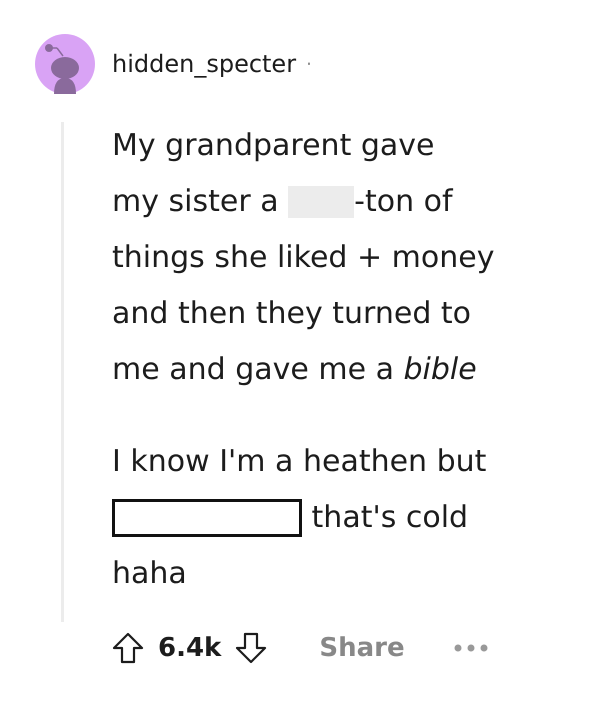 The image size is (599, 703). I want to click on comment-text: I know I'm a heathen but, so click(299, 462).